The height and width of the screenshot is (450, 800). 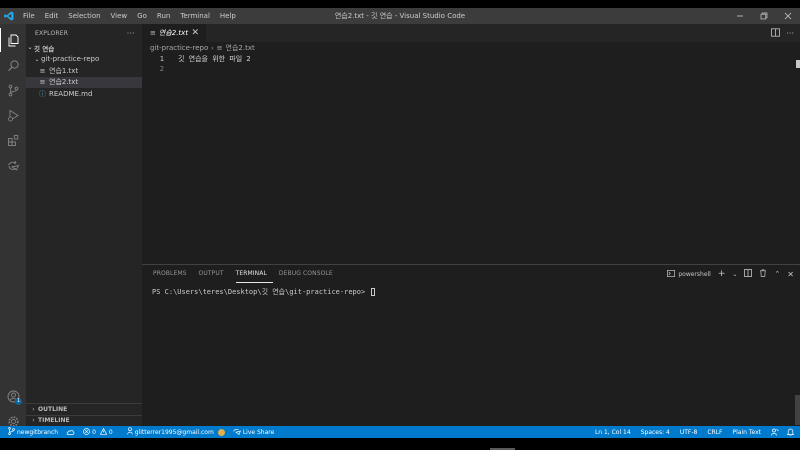 I want to click on account-email: glitterrer1995@gmail.com, so click(x=174, y=432).